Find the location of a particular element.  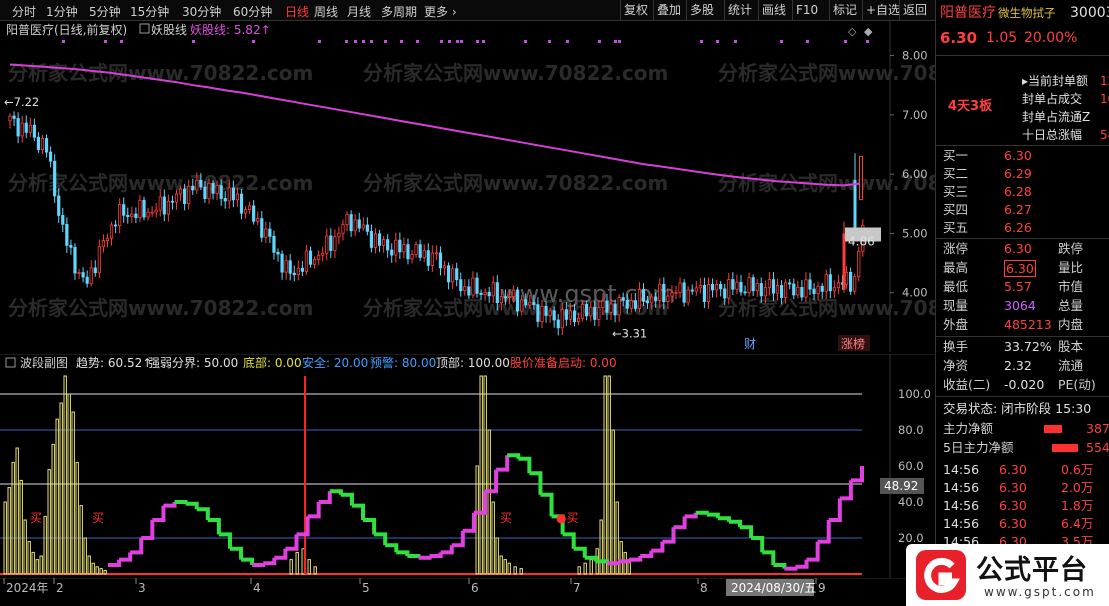

bid-row: 买五 6.26 is located at coordinates (1022, 228).